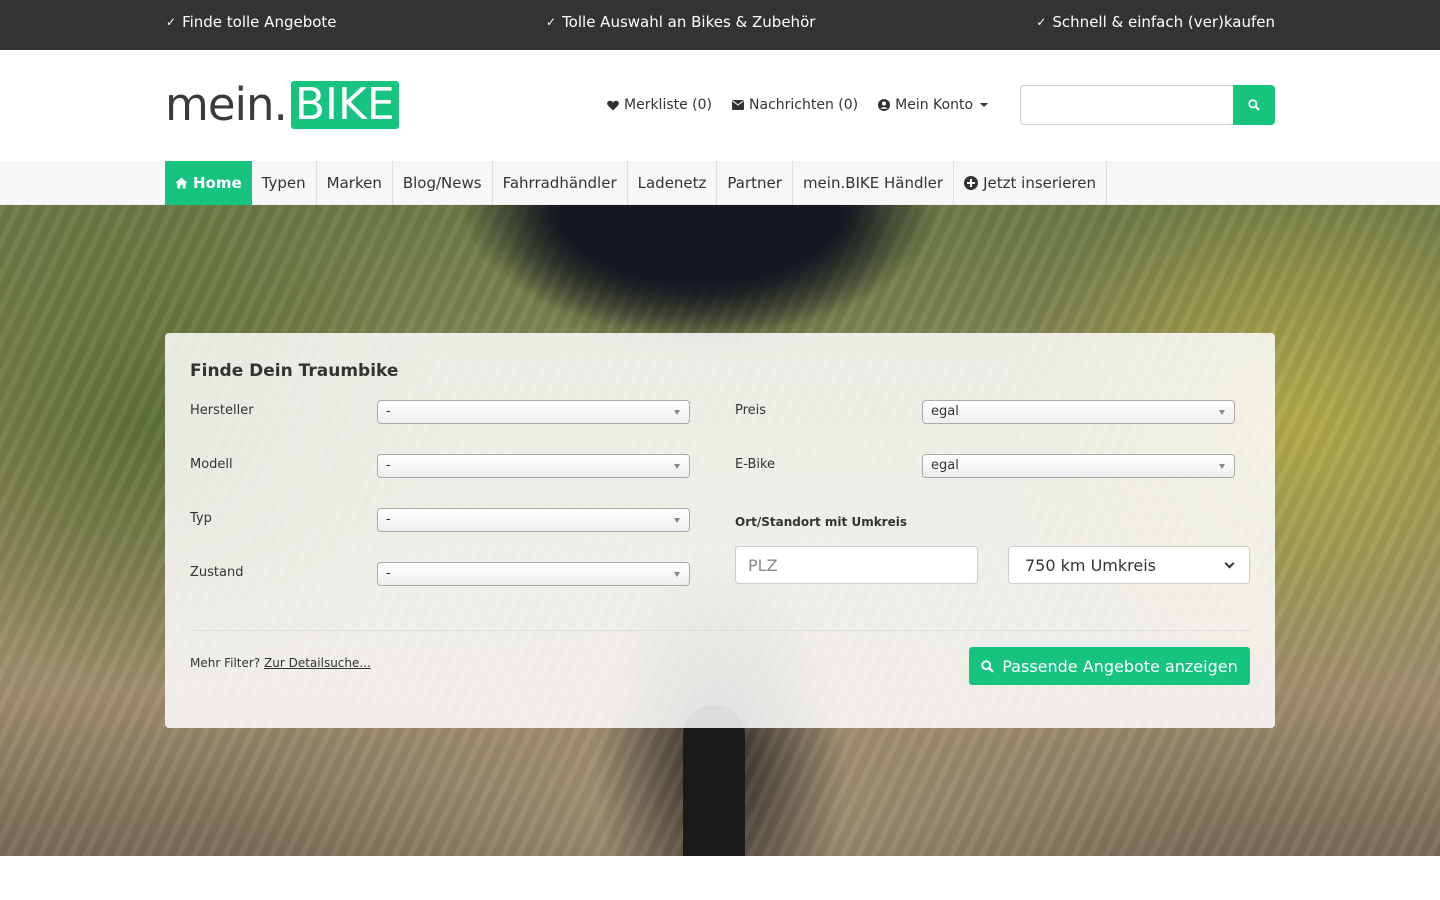 The image size is (1440, 900). Describe the element at coordinates (533, 520) in the screenshot. I see `typ-select: -` at that location.